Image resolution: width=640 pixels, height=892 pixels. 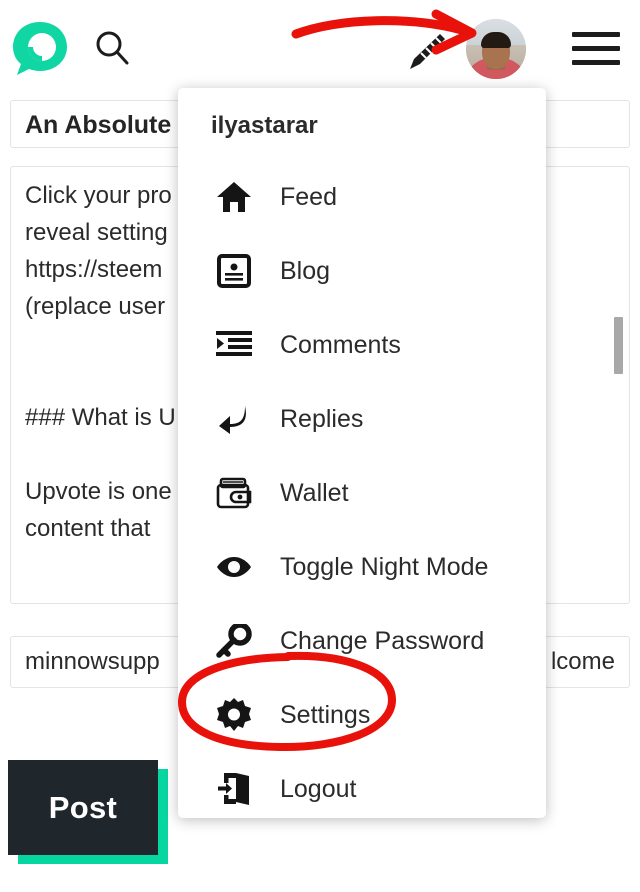 What do you see at coordinates (362, 271) in the screenshot?
I see `menu-item-blog: Blog` at bounding box center [362, 271].